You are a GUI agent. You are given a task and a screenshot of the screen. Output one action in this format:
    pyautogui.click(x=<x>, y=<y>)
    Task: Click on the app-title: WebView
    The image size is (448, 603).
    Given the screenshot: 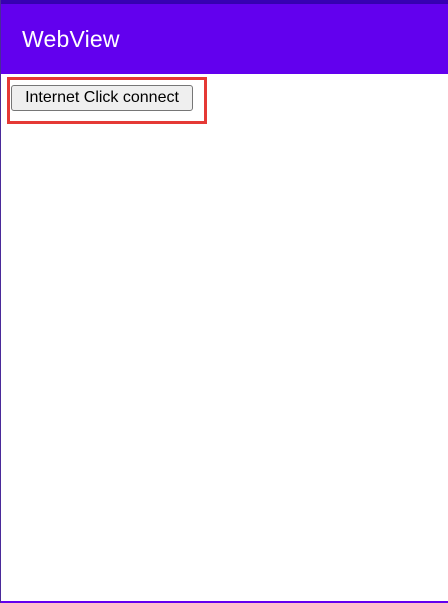 What is the action you would take?
    pyautogui.click(x=71, y=38)
    